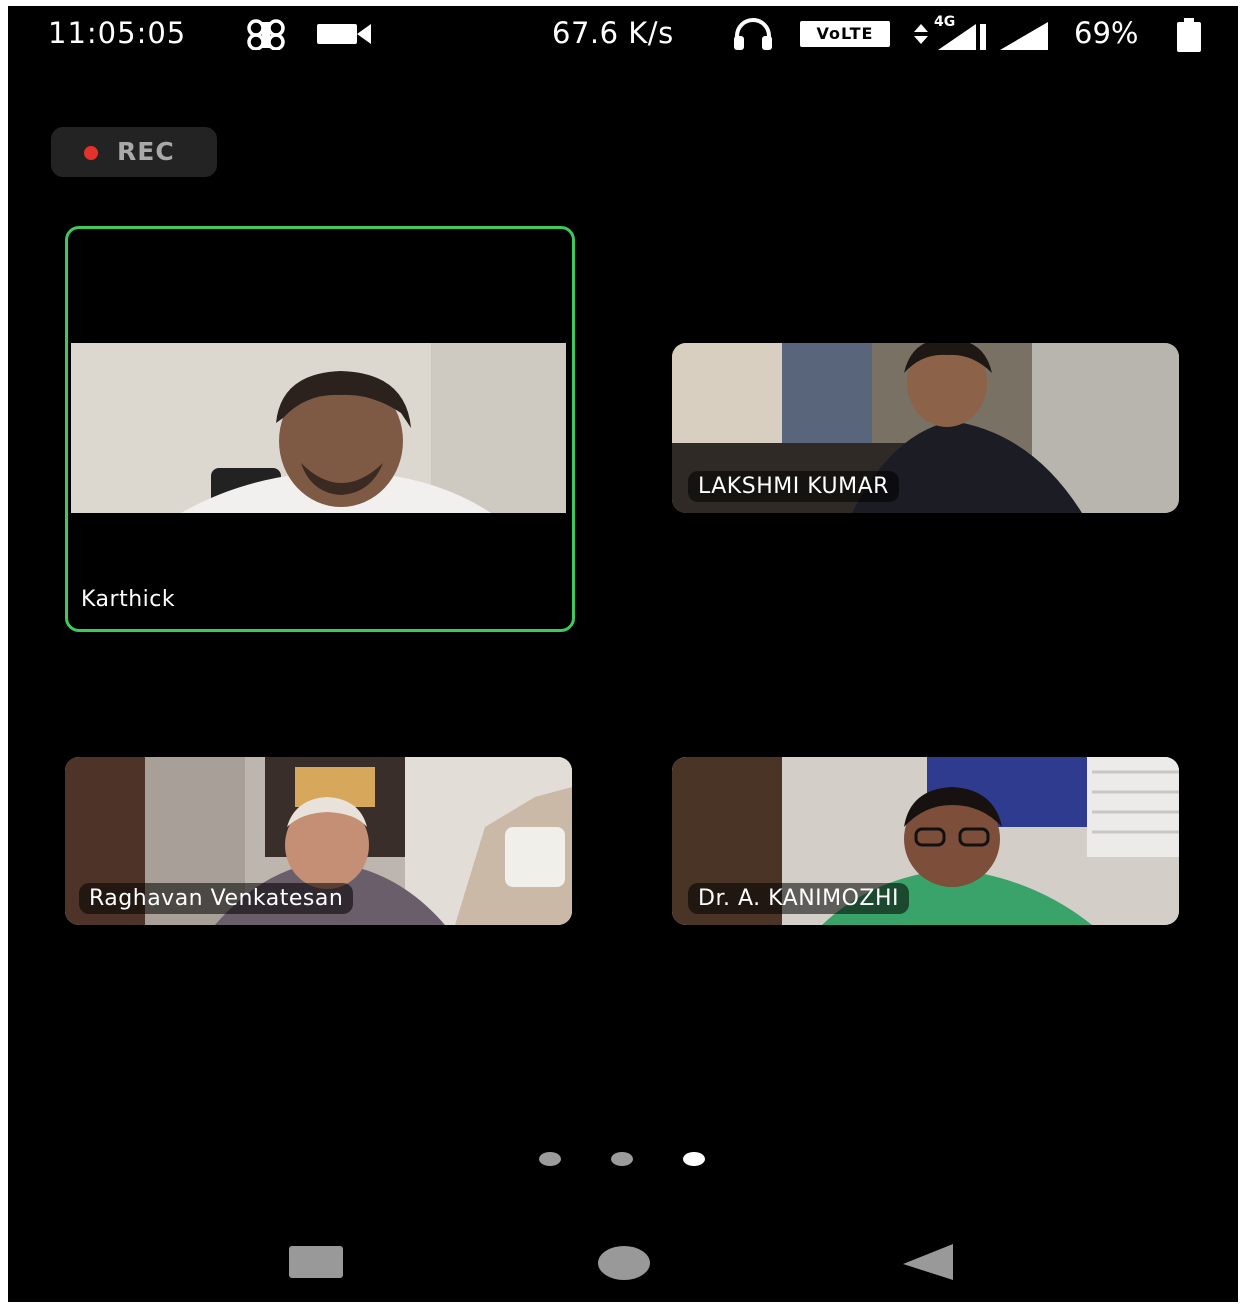 The height and width of the screenshot is (1306, 1241). What do you see at coordinates (624, 1263) in the screenshot?
I see `home-button` at bounding box center [624, 1263].